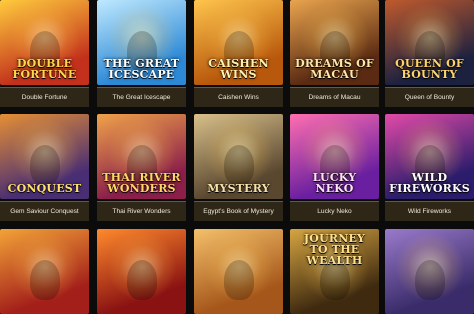  Describe the element at coordinates (238, 188) in the screenshot. I see `game-logo: Mystery` at that location.